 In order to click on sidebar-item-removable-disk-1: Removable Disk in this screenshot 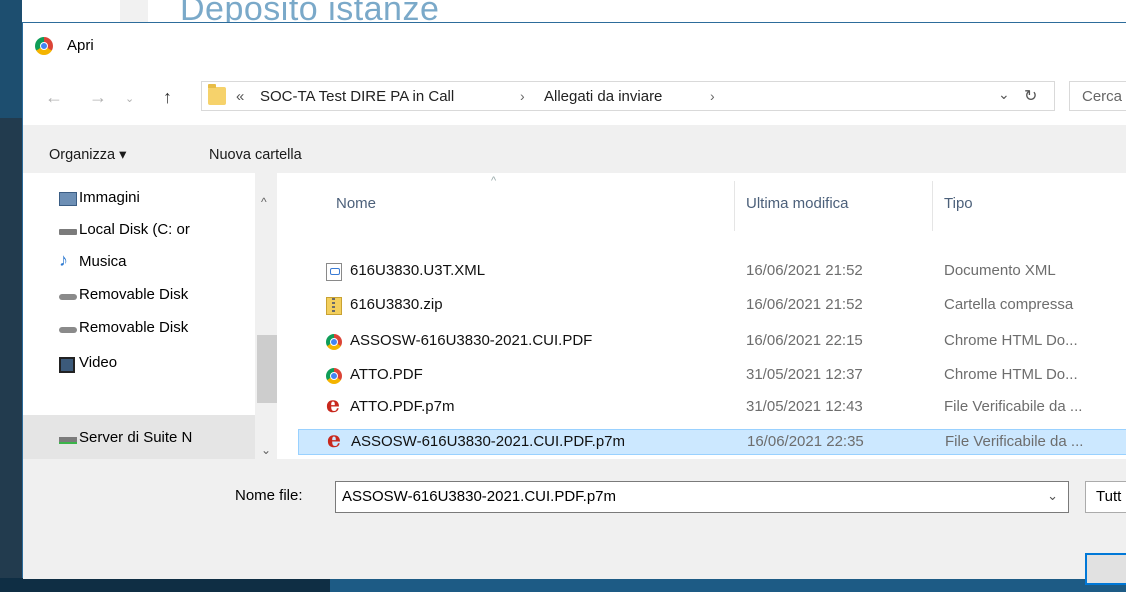, I will do `click(124, 298)`.